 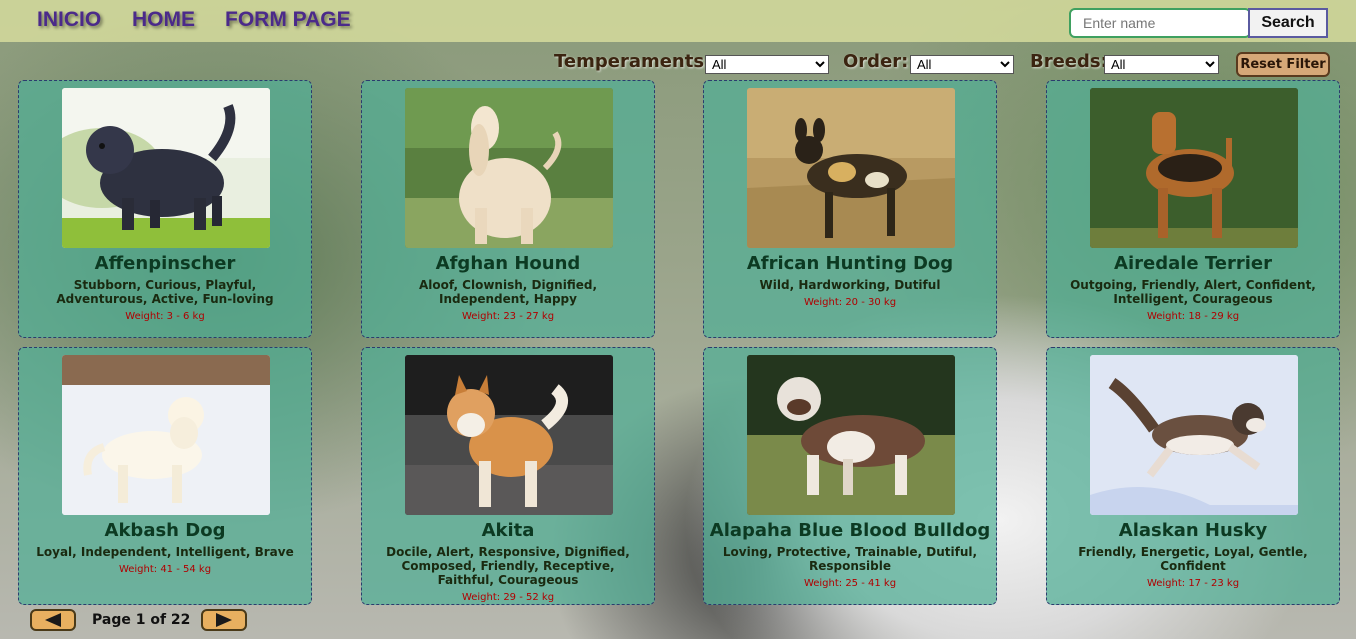 I want to click on top-navbar: INICIO HOME FORM PAGE Search, so click(x=678, y=21).